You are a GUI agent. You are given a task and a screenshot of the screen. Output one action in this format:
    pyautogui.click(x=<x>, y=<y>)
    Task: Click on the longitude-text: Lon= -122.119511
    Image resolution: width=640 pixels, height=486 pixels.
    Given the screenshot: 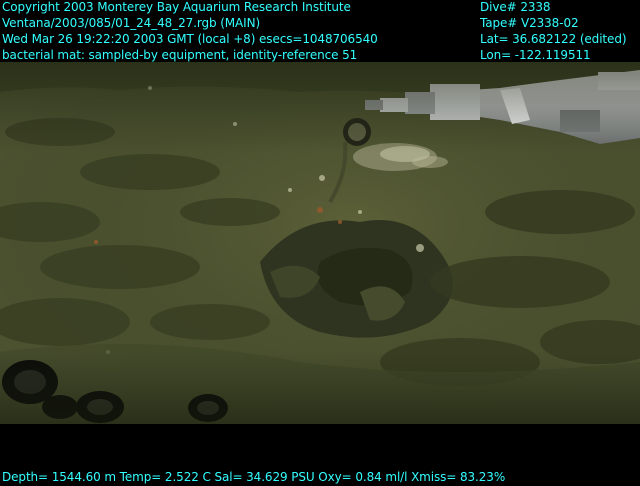 What is the action you would take?
    pyautogui.click(x=535, y=55)
    